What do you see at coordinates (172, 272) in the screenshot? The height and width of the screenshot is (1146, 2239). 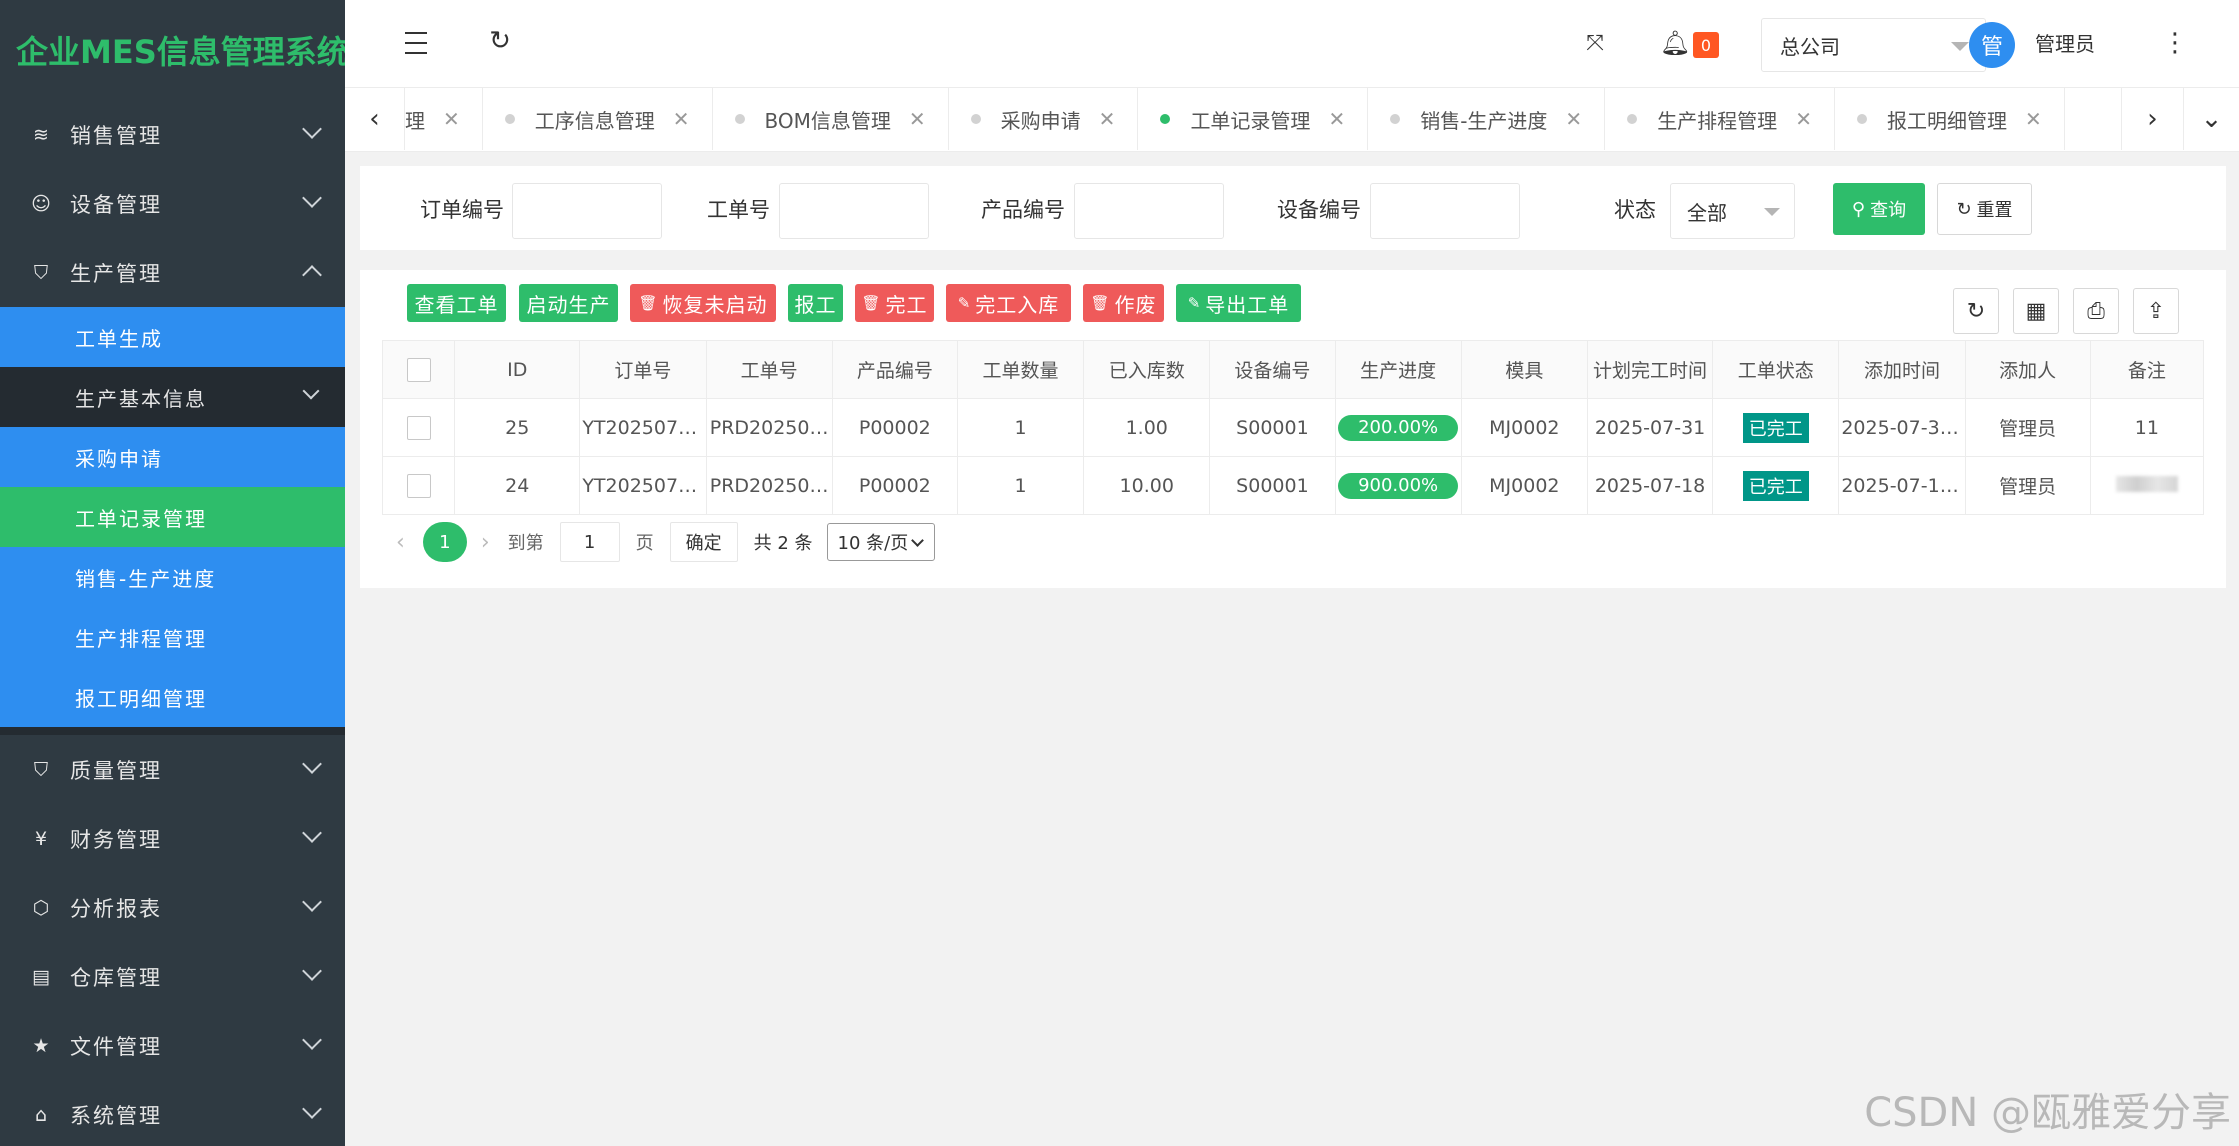 I see `sidebar-item-production: ⛉ 生产管理` at bounding box center [172, 272].